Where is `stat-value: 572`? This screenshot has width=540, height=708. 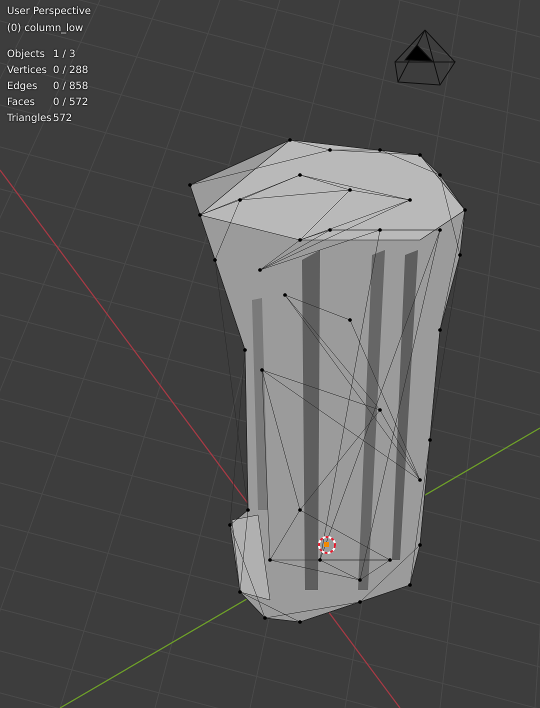 stat-value: 572 is located at coordinates (63, 119).